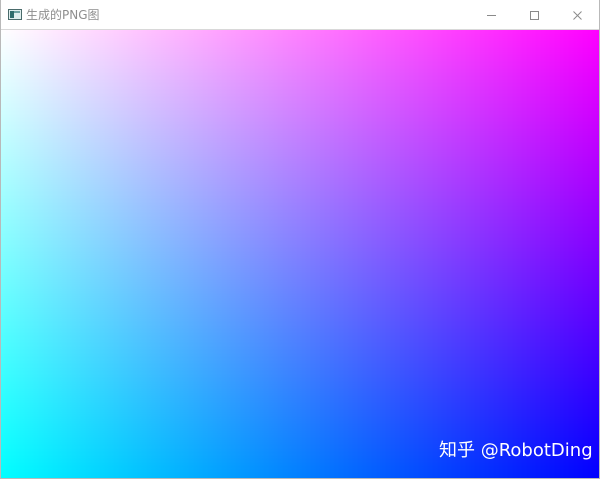 The image size is (600, 479). I want to click on image-viewer-icon, so click(15, 14).